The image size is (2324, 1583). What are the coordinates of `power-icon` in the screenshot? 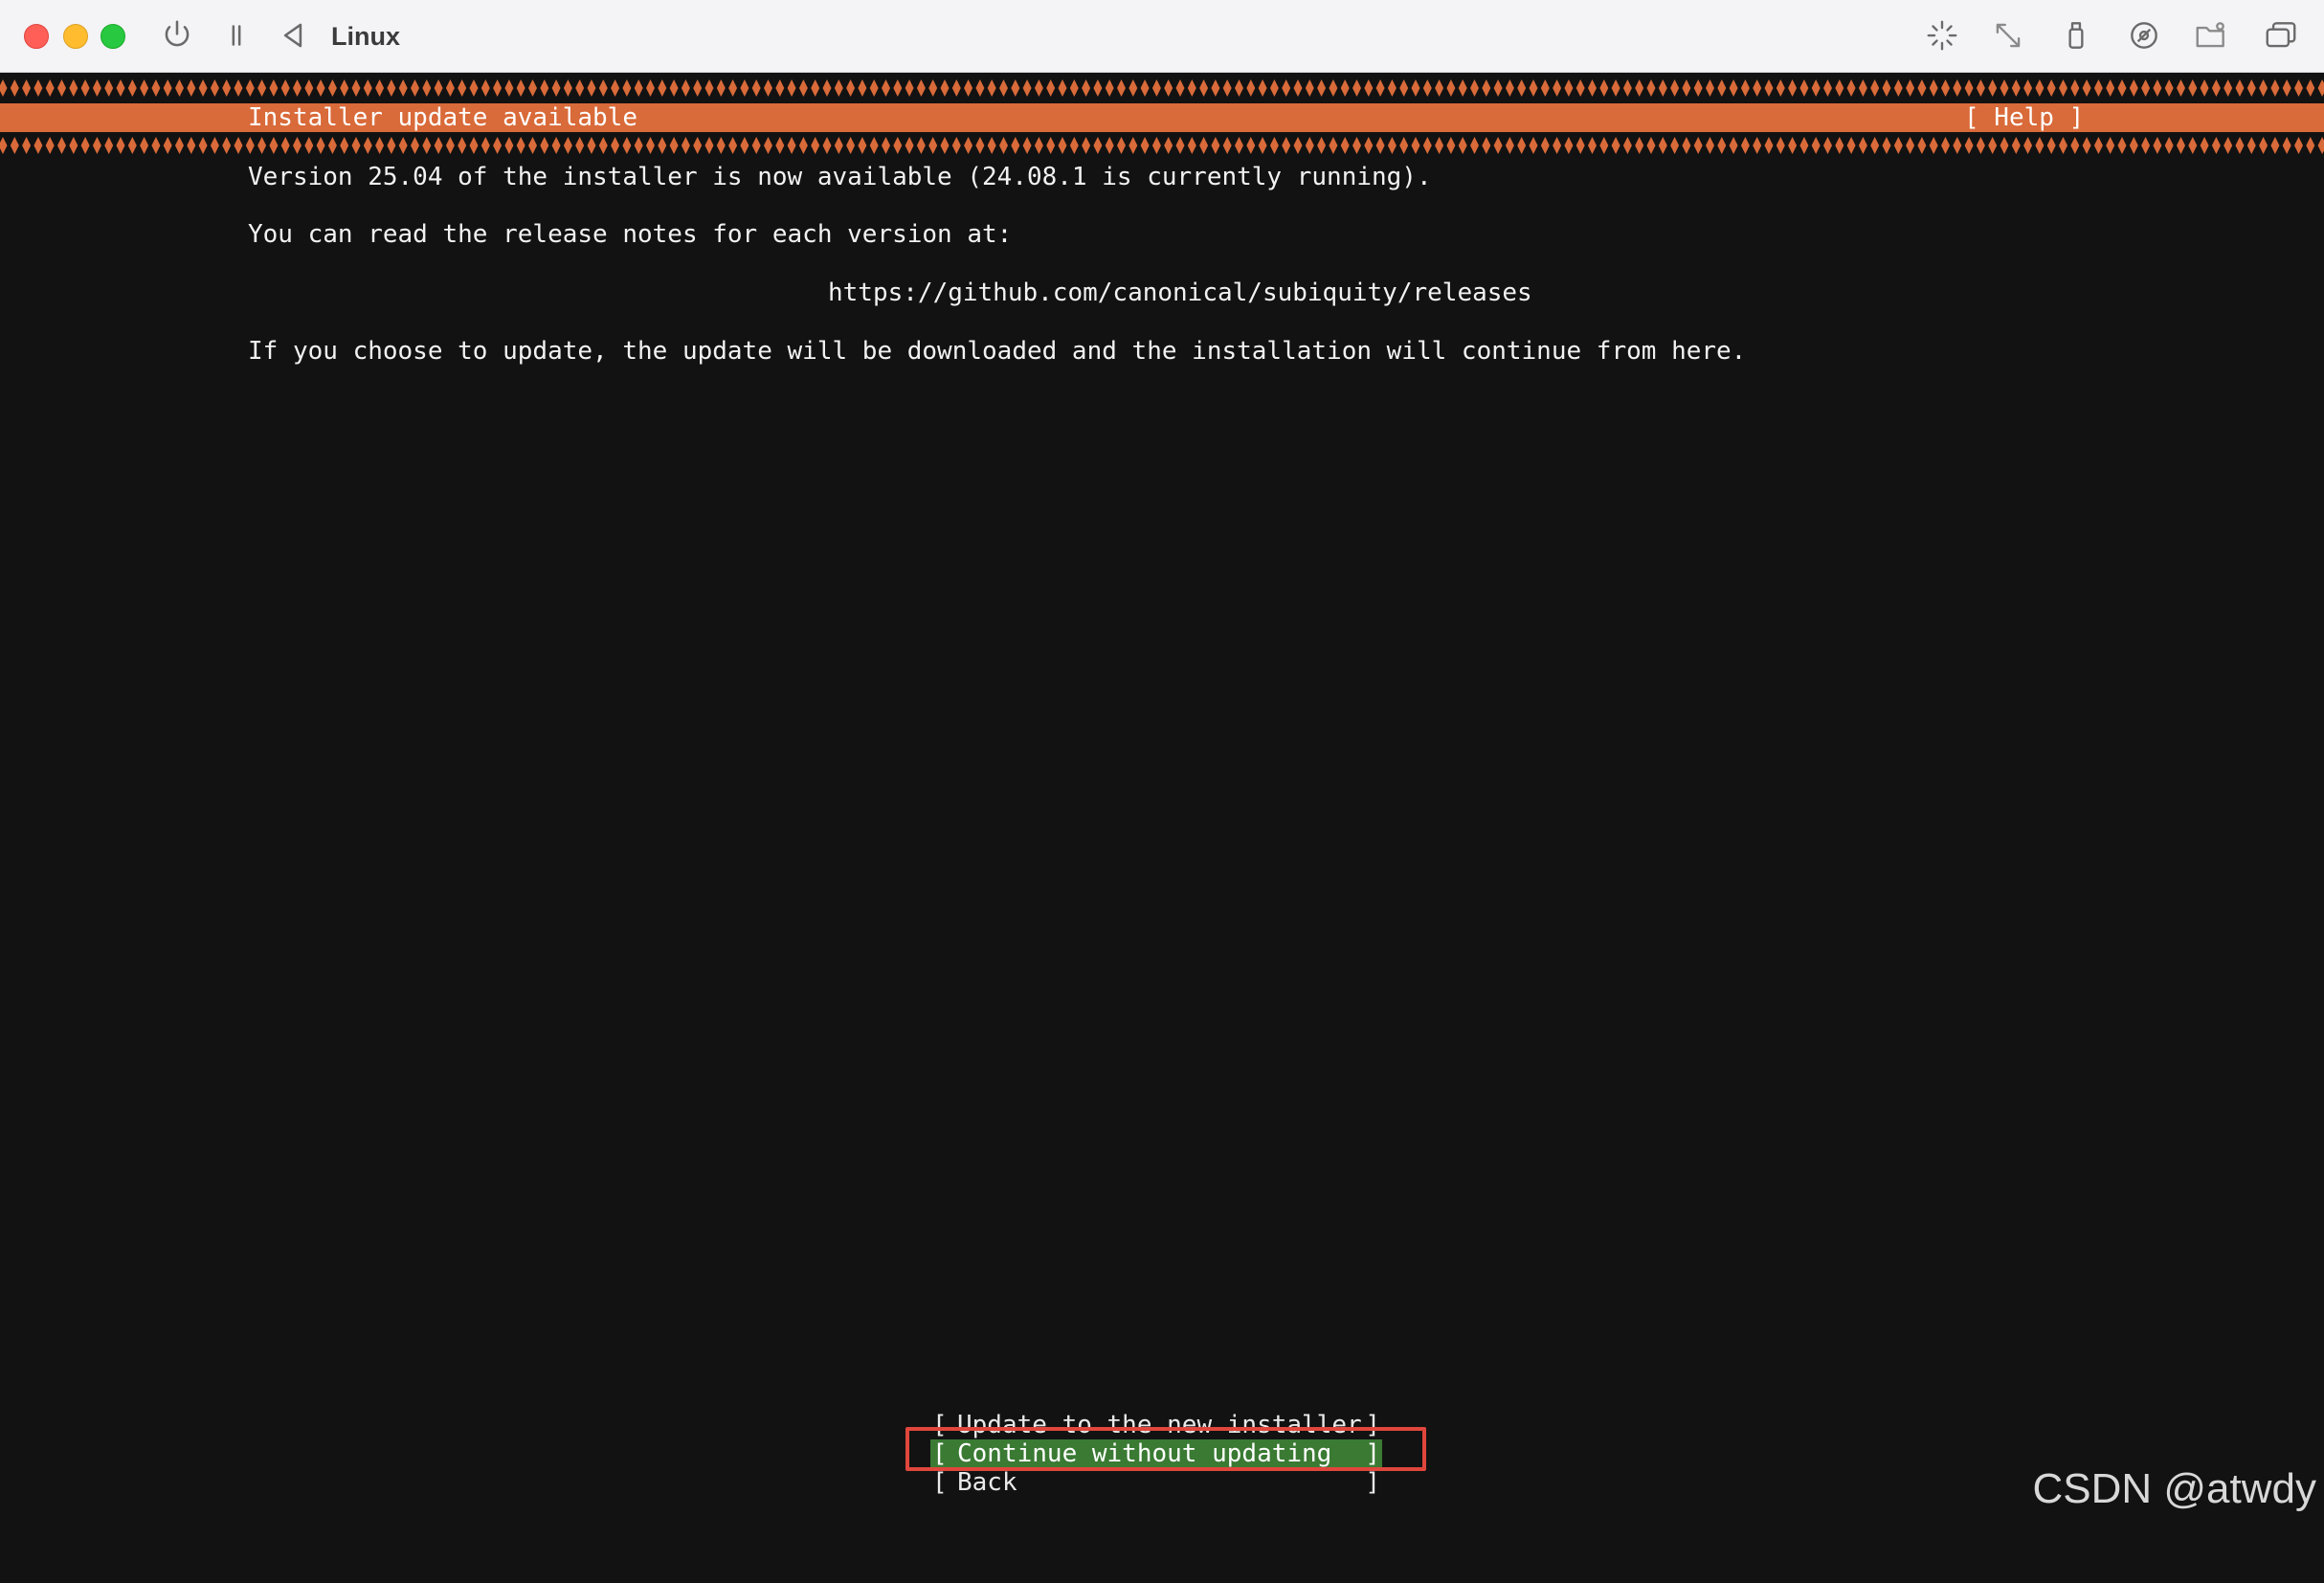 It's located at (177, 36).